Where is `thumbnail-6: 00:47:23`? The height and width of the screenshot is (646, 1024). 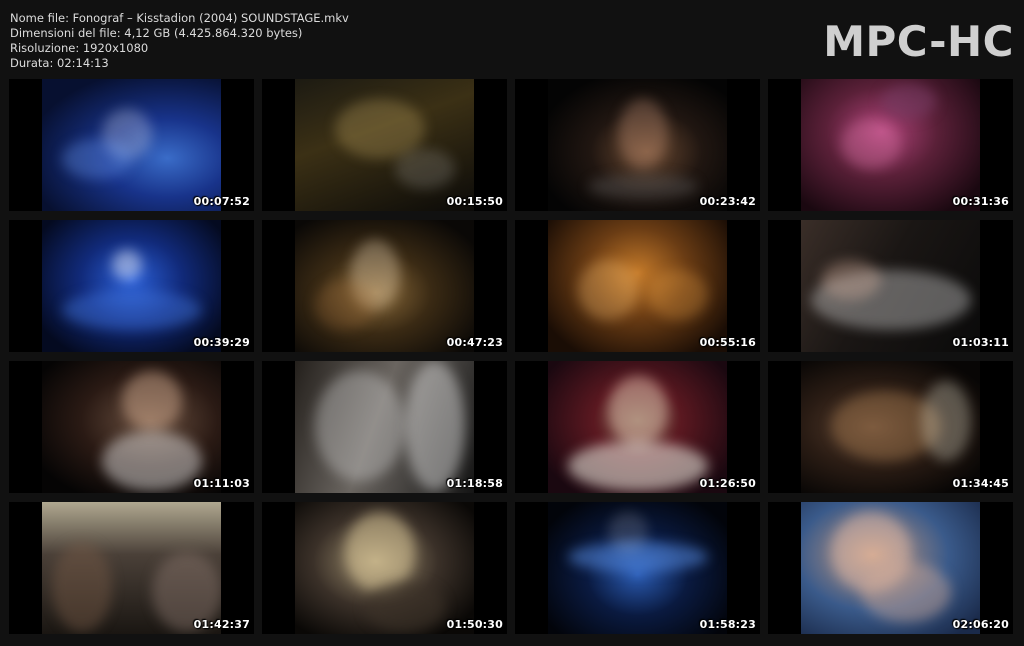 thumbnail-6: 00:47:23 is located at coordinates (384, 286).